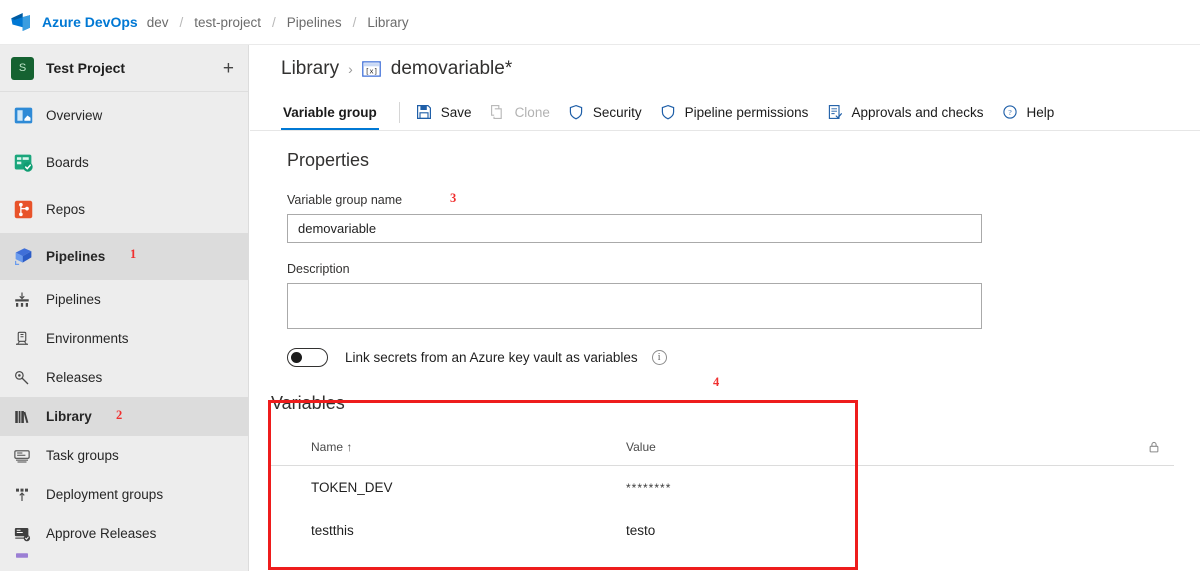  What do you see at coordinates (22, 495) in the screenshot?
I see `deployment-groups-icon` at bounding box center [22, 495].